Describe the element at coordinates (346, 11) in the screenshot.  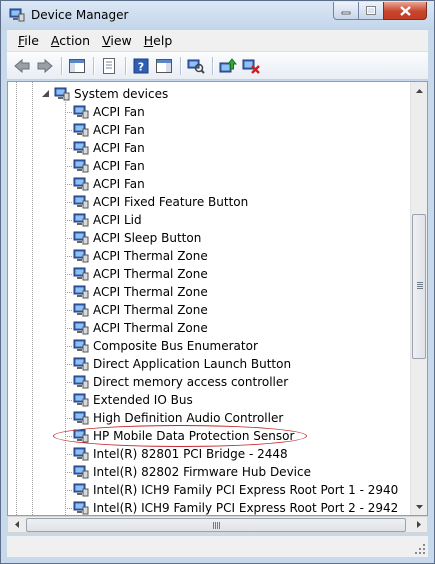
I see `minimize-button` at that location.